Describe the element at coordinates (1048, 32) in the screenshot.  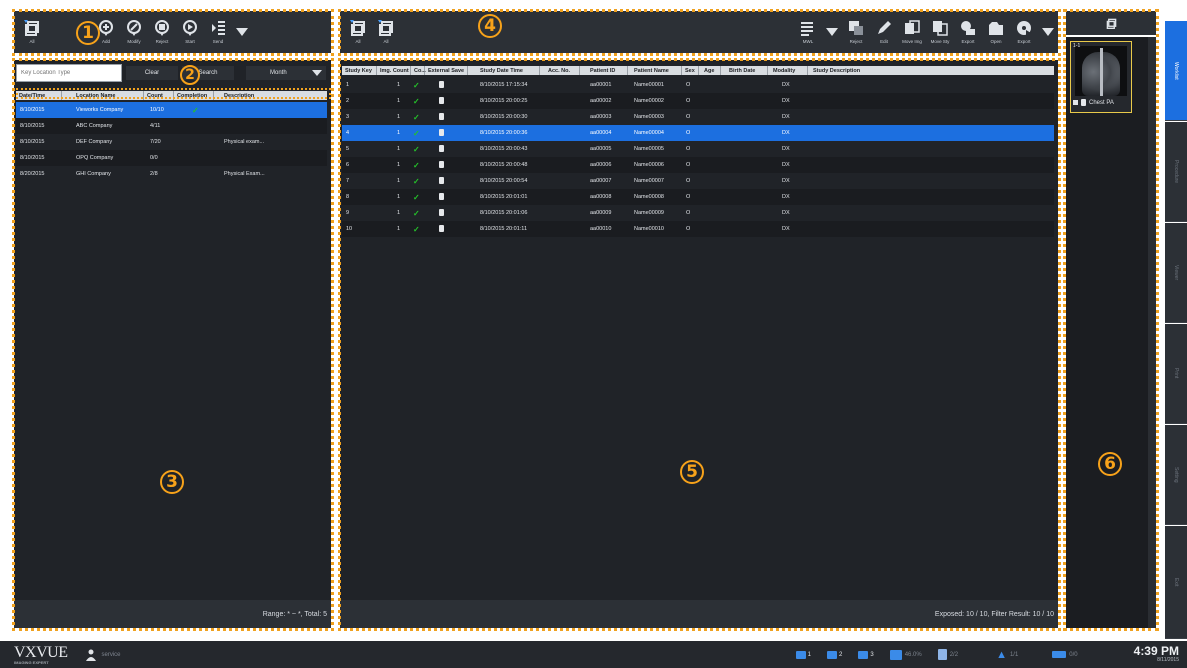
I see `export-dropdown` at that location.